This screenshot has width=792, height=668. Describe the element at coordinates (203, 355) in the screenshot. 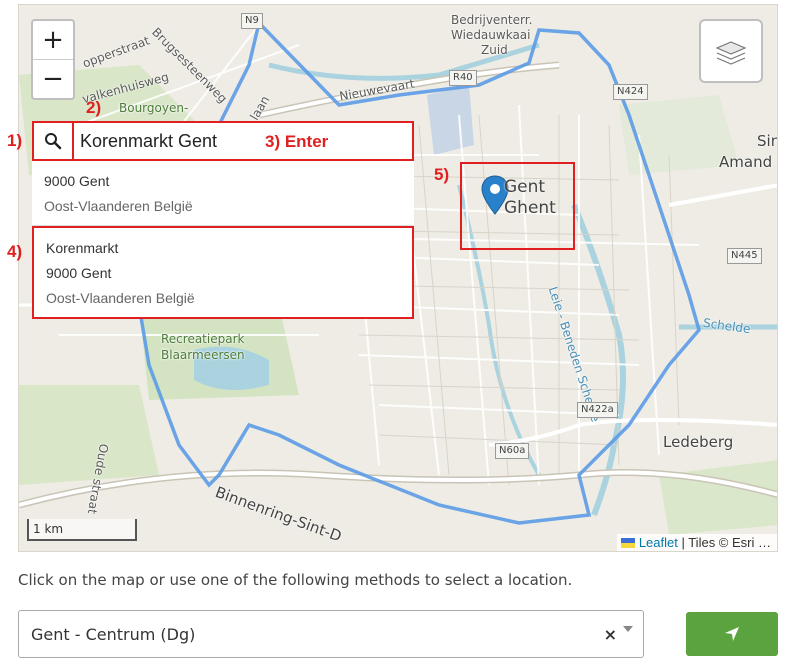

I see `map-label: Blaarmeersen` at that location.